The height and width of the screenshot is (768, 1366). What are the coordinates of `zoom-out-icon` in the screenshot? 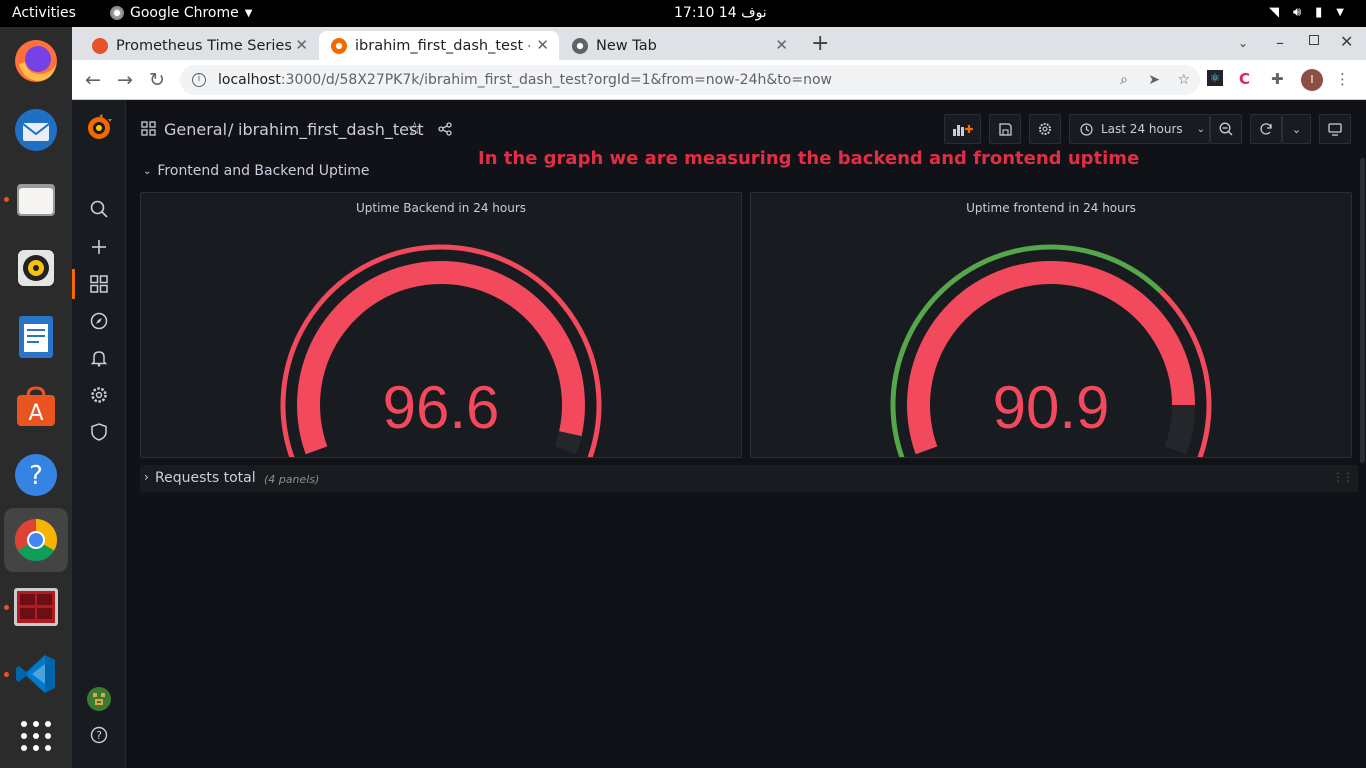 It's located at (1226, 129).